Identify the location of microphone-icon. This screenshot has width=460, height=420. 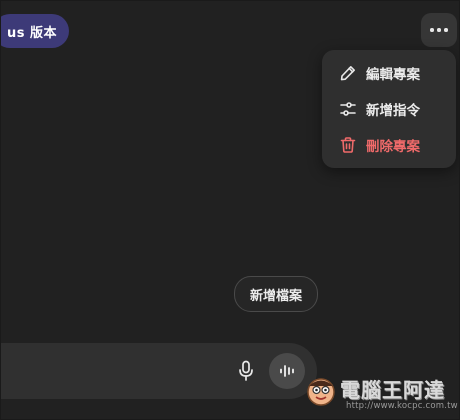
(246, 371).